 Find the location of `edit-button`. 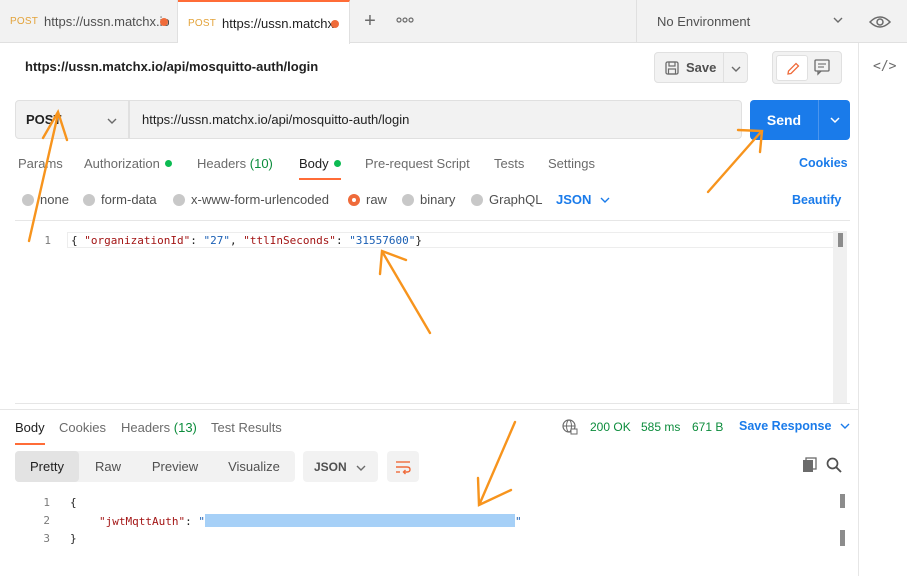

edit-button is located at coordinates (792, 68).